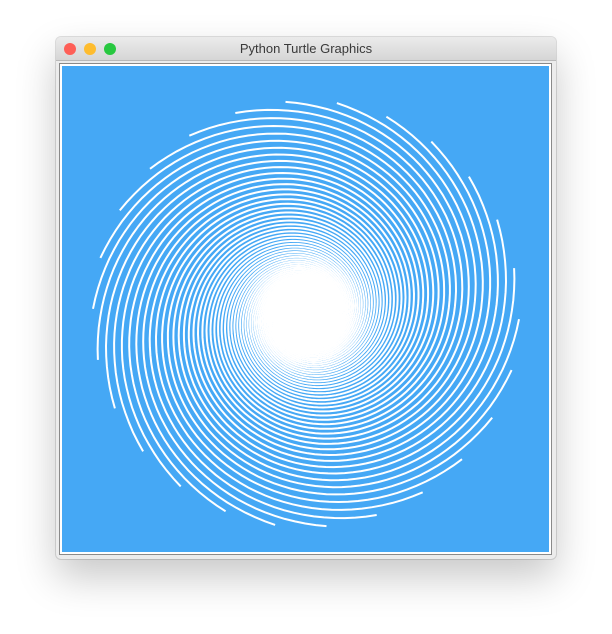 Image resolution: width=612 pixels, height=634 pixels. Describe the element at coordinates (306, 314) in the screenshot. I see `spiral-center` at that location.